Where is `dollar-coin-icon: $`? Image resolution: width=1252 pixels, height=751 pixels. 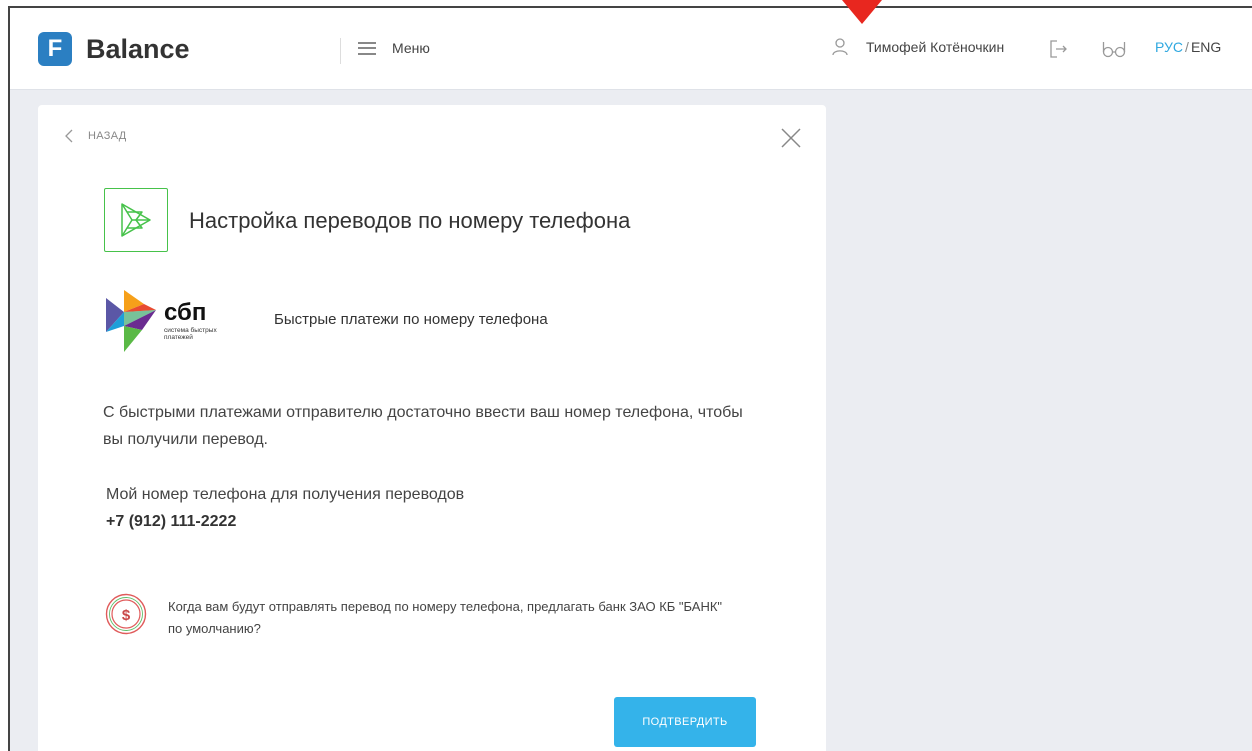
dollar-coin-icon: $ is located at coordinates (126, 614).